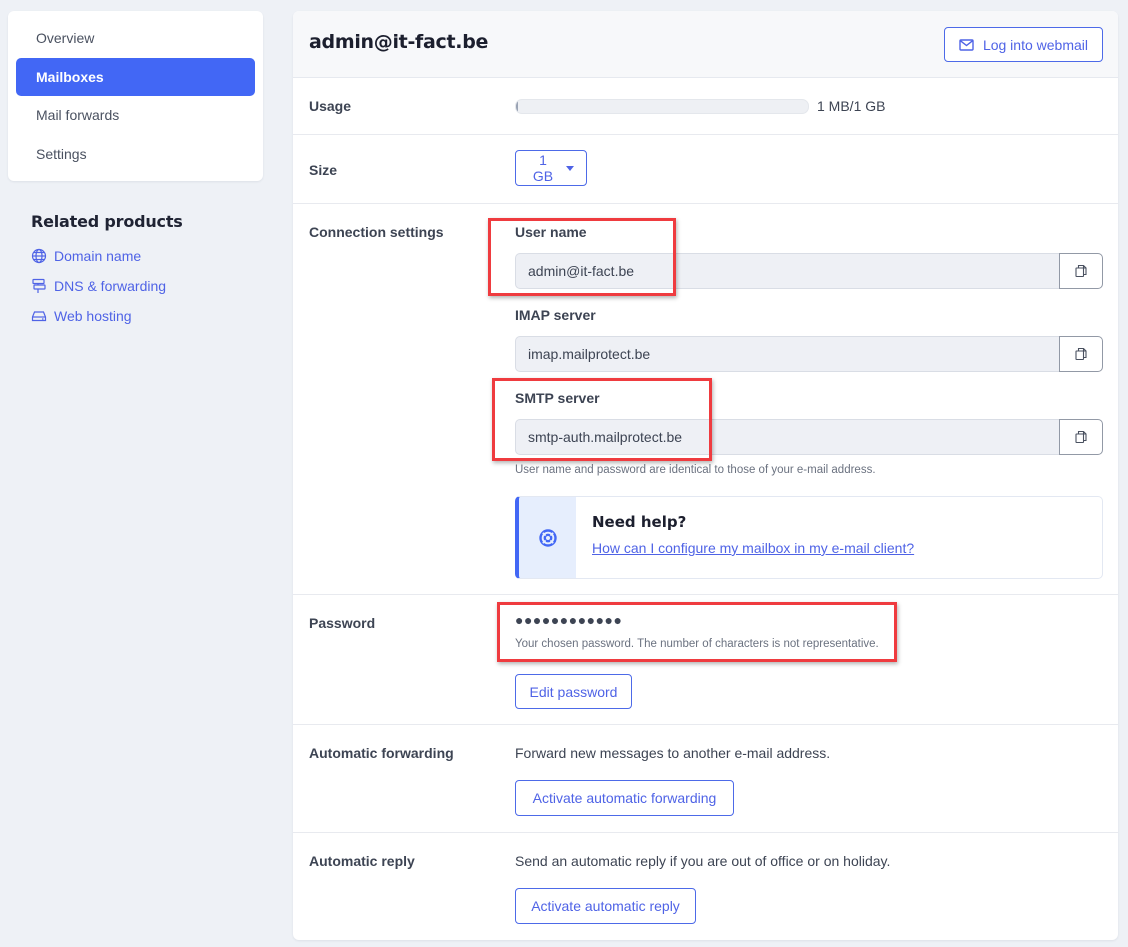 The height and width of the screenshot is (947, 1128). Describe the element at coordinates (573, 691) in the screenshot. I see `edit-password-button: Edit password` at that location.